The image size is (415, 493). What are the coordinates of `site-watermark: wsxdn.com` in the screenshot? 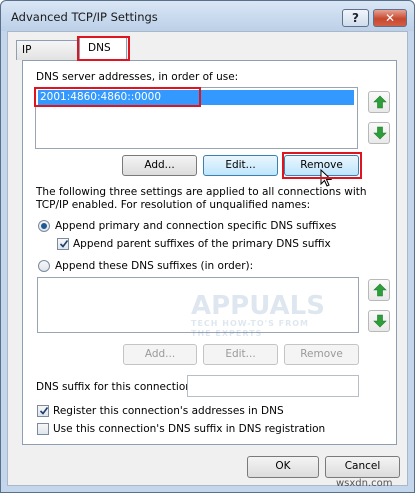 It's located at (364, 483).